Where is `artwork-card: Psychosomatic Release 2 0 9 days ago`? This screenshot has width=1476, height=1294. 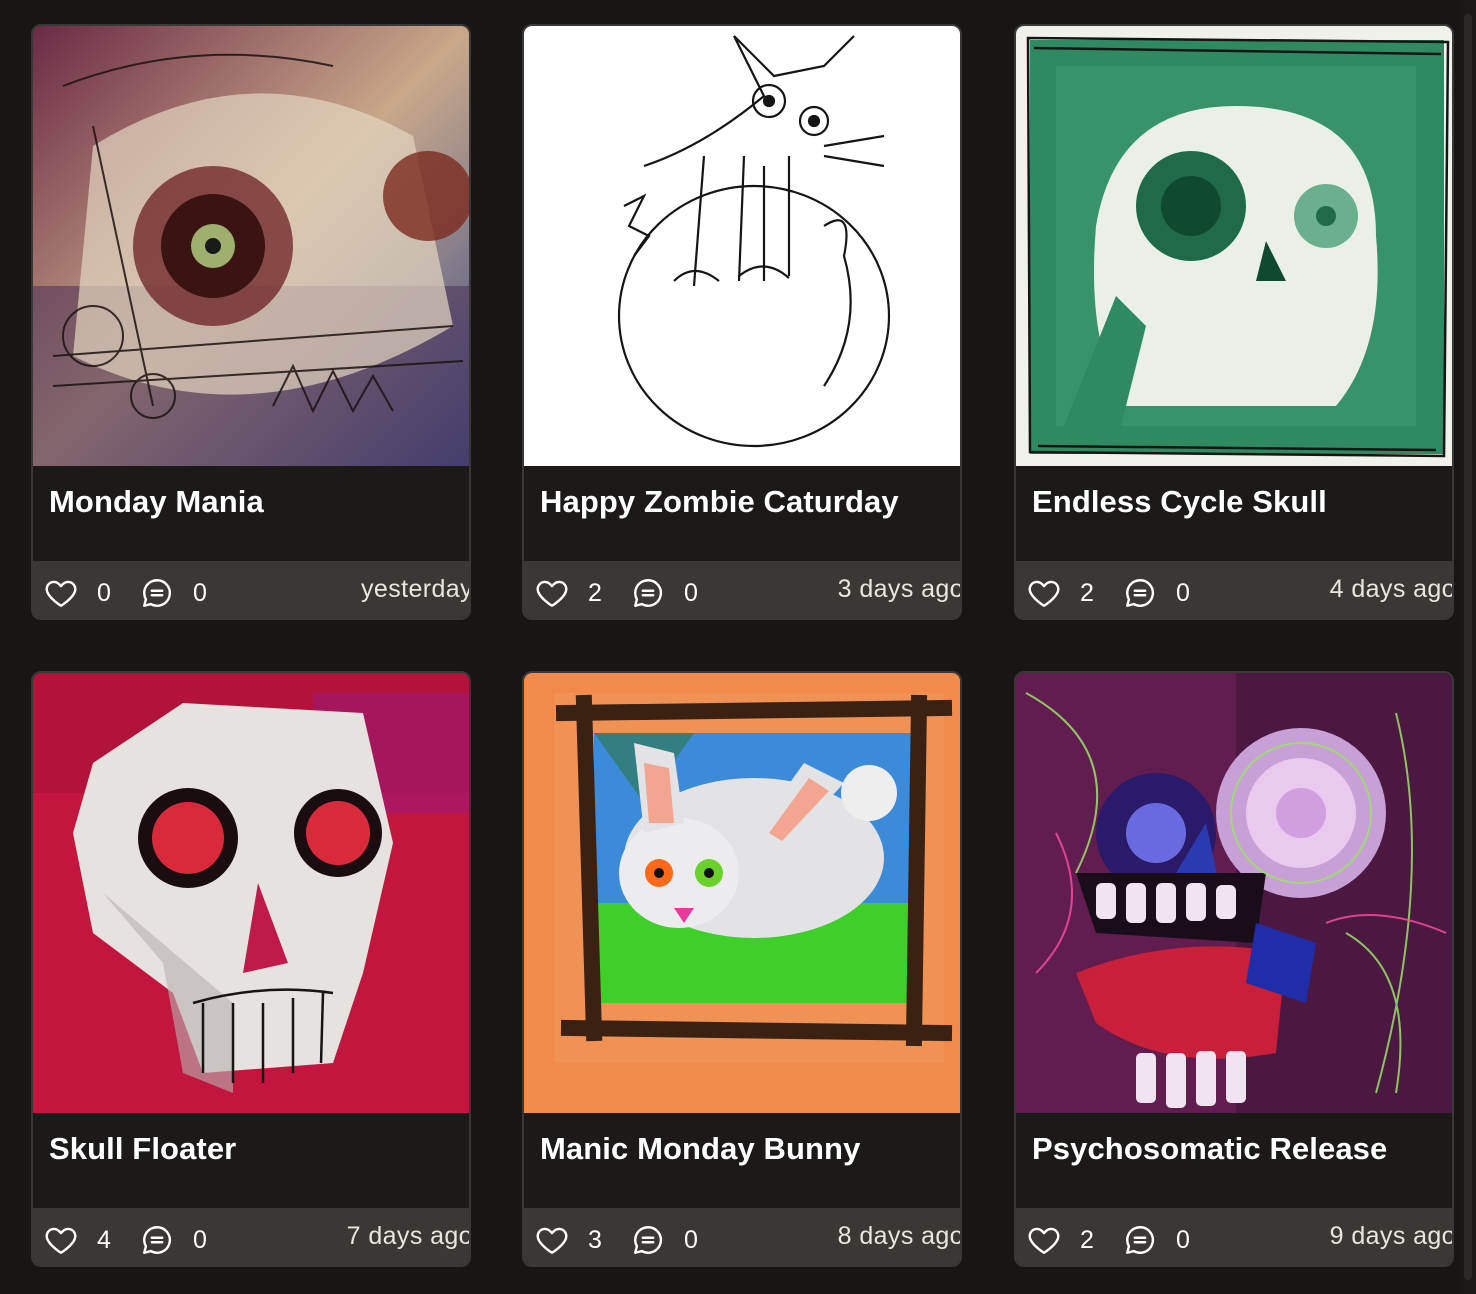
artwork-card: Psychosomatic Release 2 0 9 days ago is located at coordinates (1234, 969).